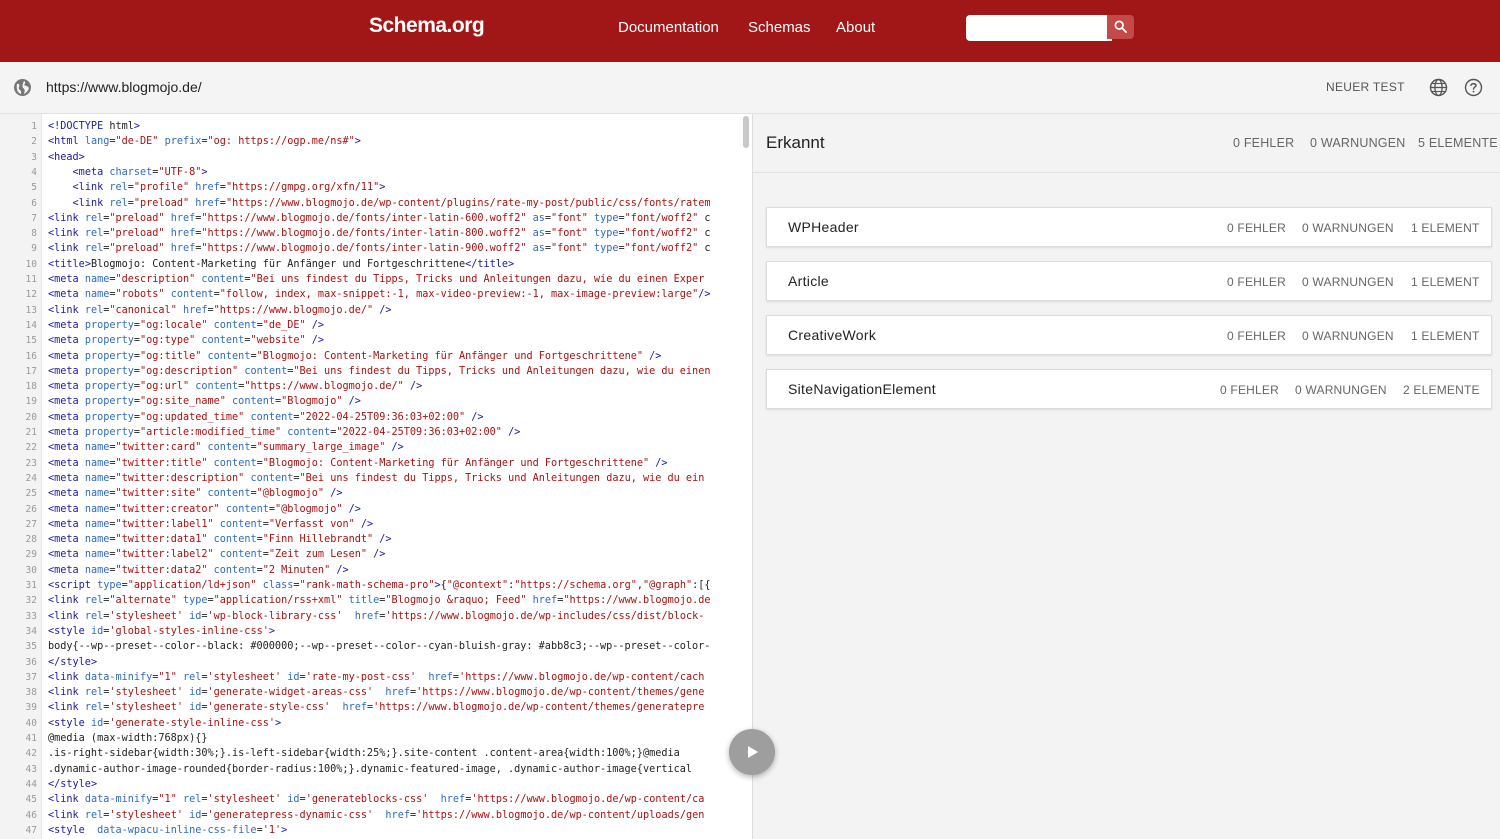  What do you see at coordinates (34, 218) in the screenshot?
I see `line-number: 7` at bounding box center [34, 218].